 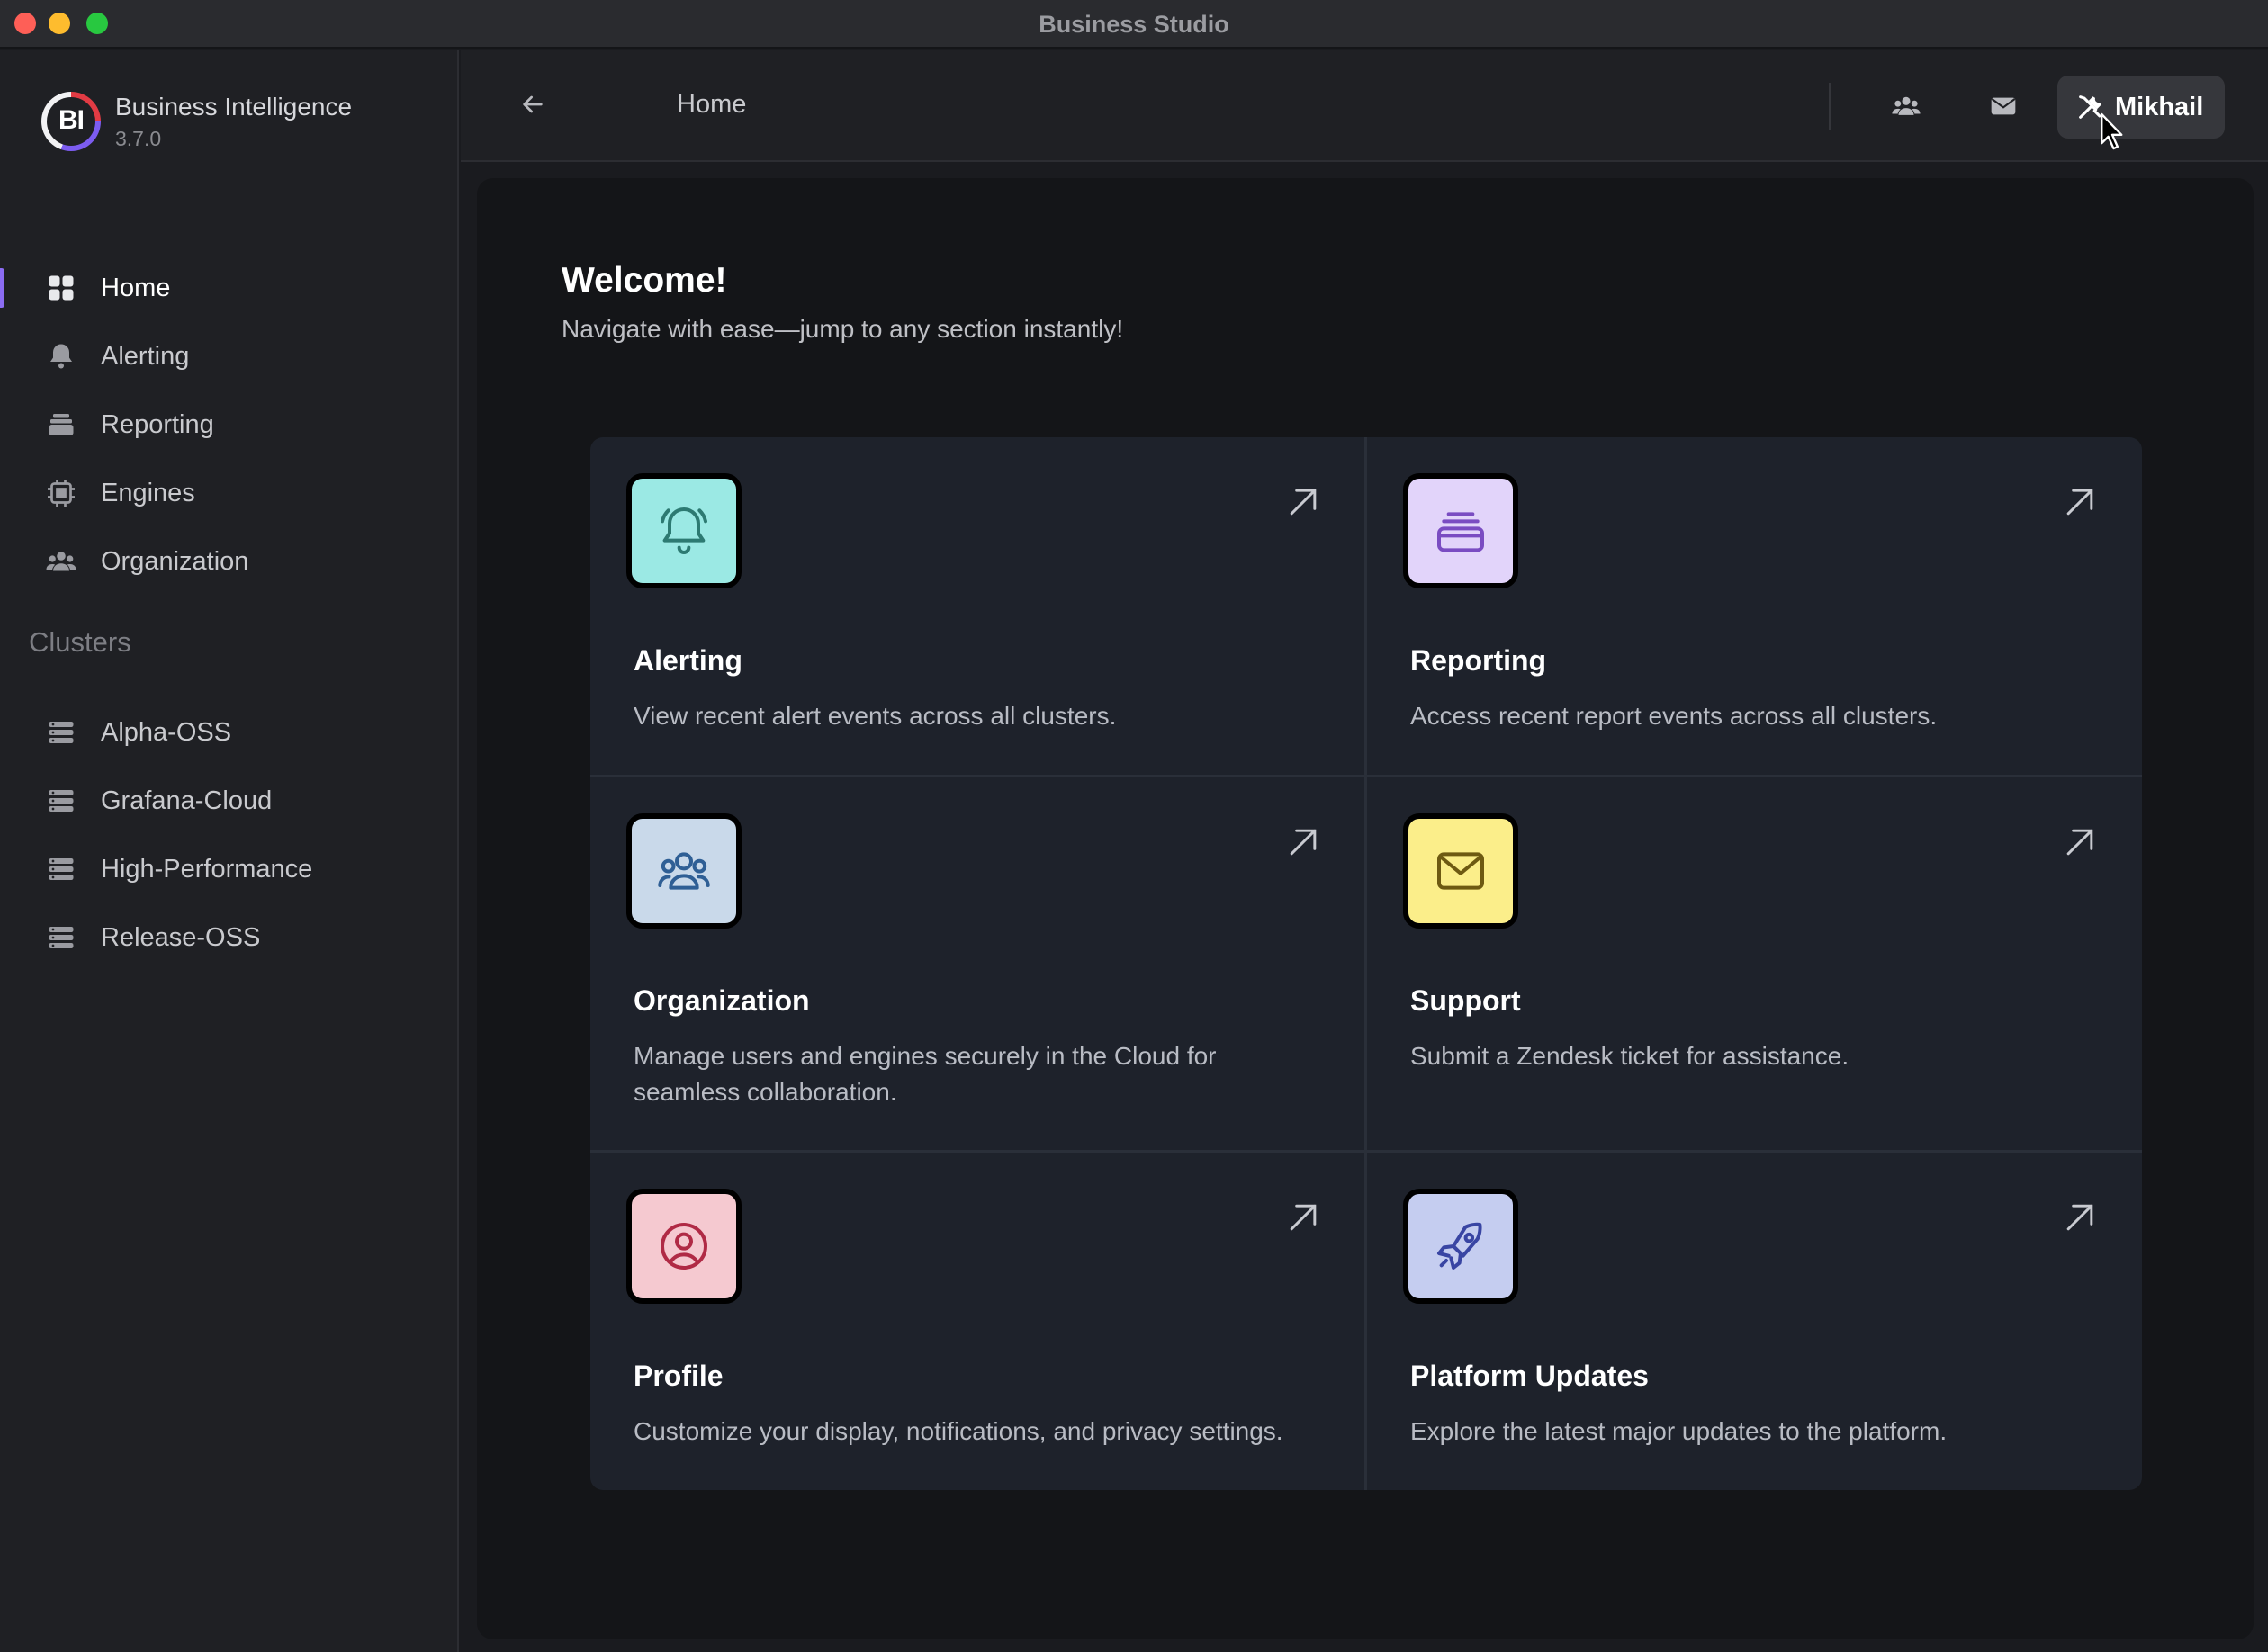 What do you see at coordinates (679, 1376) in the screenshot?
I see `card-title: Profile` at bounding box center [679, 1376].